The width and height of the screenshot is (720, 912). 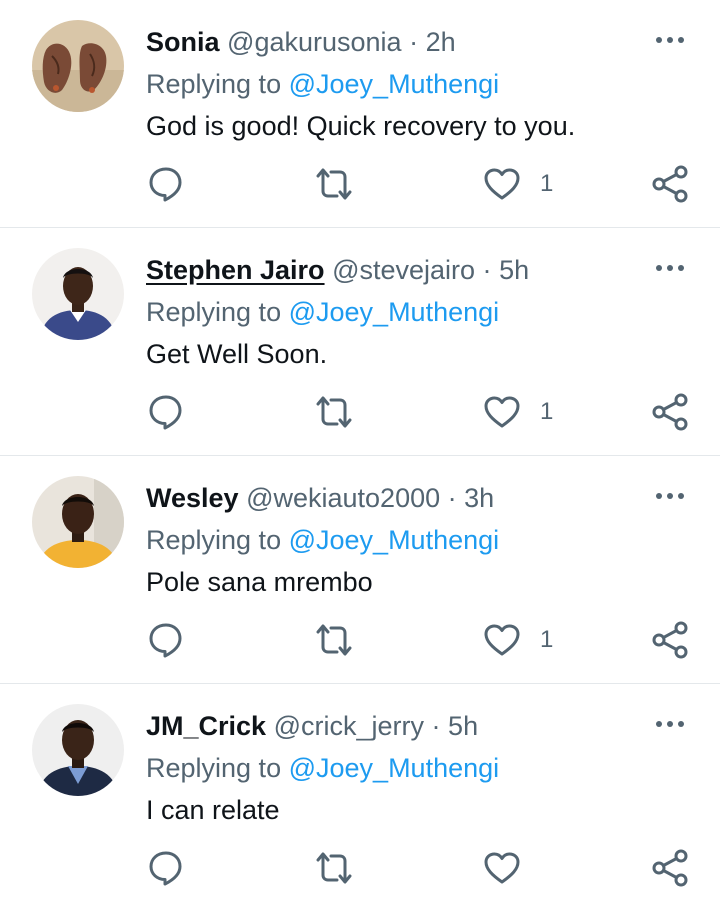 What do you see at coordinates (479, 498) in the screenshot?
I see `timestamp: 3h` at bounding box center [479, 498].